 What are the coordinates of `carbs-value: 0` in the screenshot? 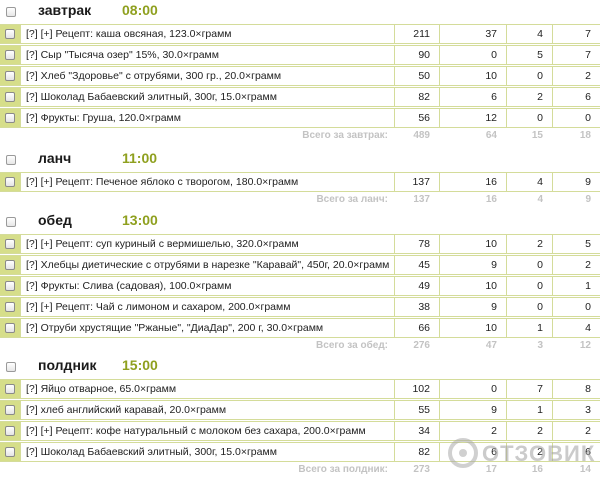 It's located at (494, 389).